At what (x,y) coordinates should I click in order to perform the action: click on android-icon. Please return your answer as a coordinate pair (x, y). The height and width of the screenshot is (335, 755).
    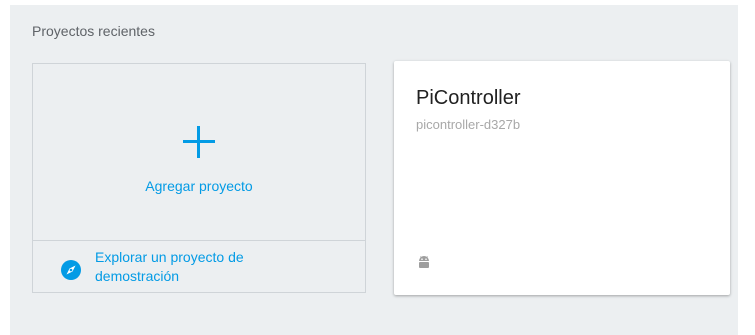
    Looking at the image, I should click on (424, 262).